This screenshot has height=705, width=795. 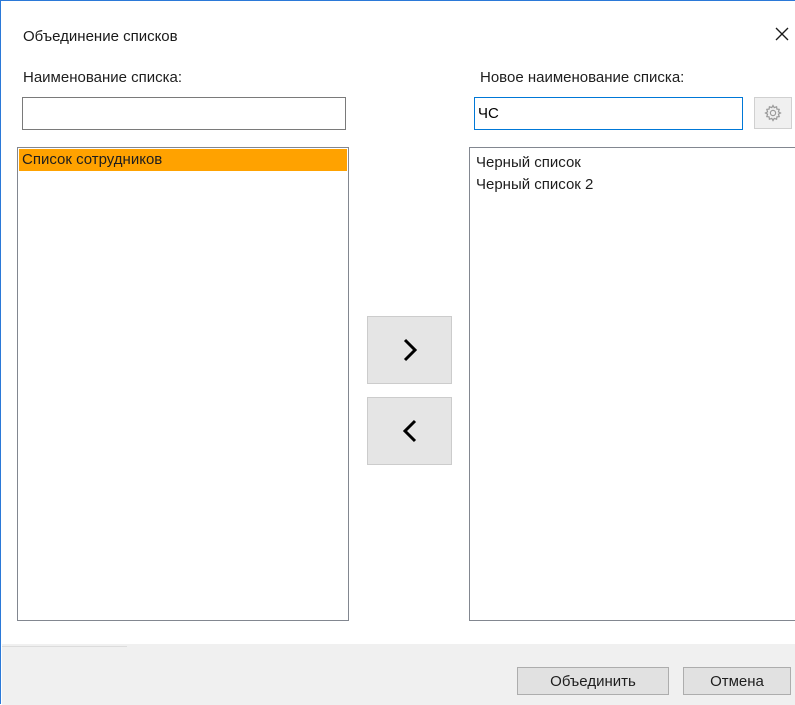 I want to click on chevron-right-icon, so click(x=410, y=350).